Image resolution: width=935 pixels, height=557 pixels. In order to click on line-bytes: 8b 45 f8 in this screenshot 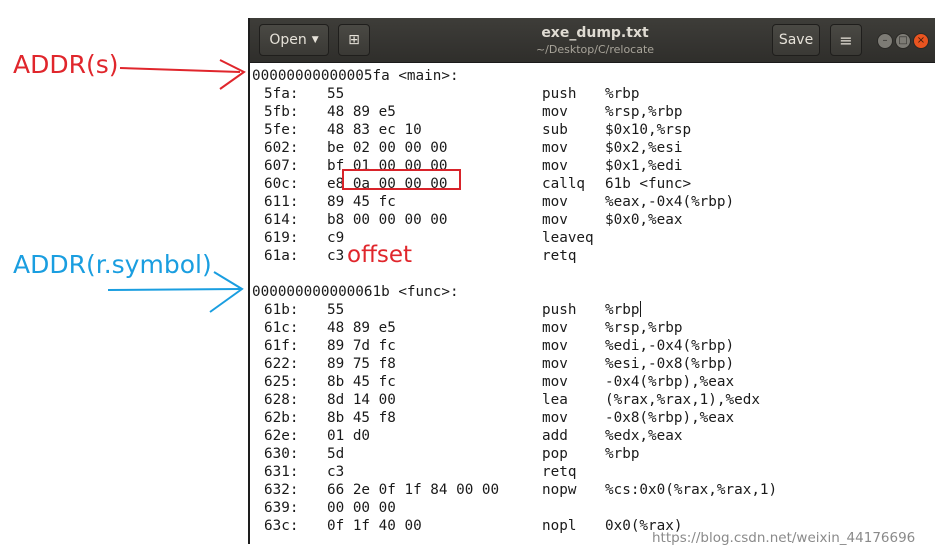, I will do `click(361, 418)`.